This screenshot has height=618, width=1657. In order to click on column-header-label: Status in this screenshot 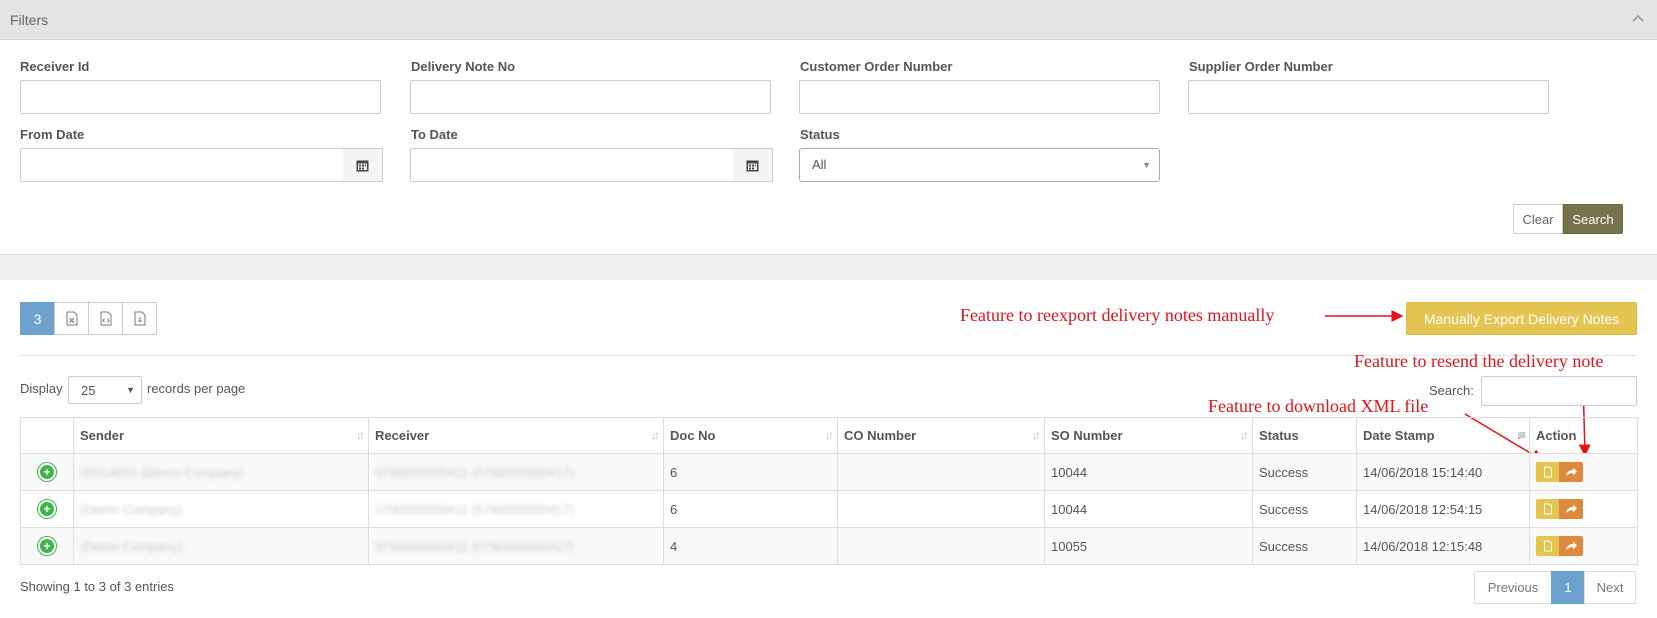, I will do `click(1279, 435)`.